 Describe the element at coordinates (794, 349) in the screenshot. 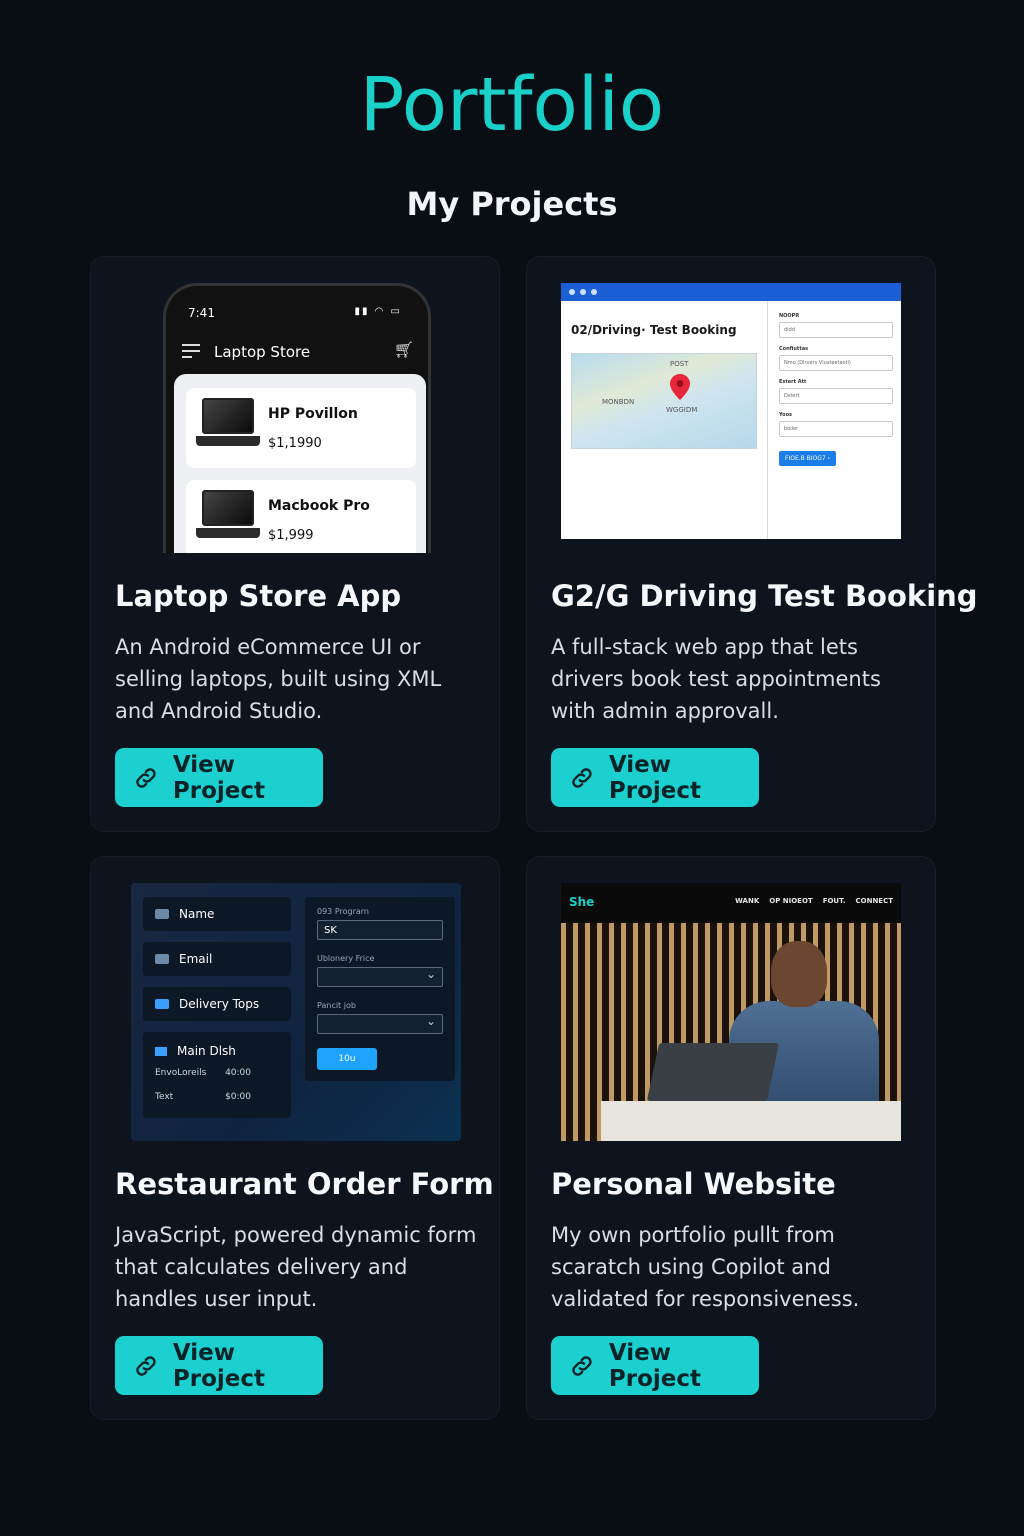

I see `form-label: Confiuttas` at that location.